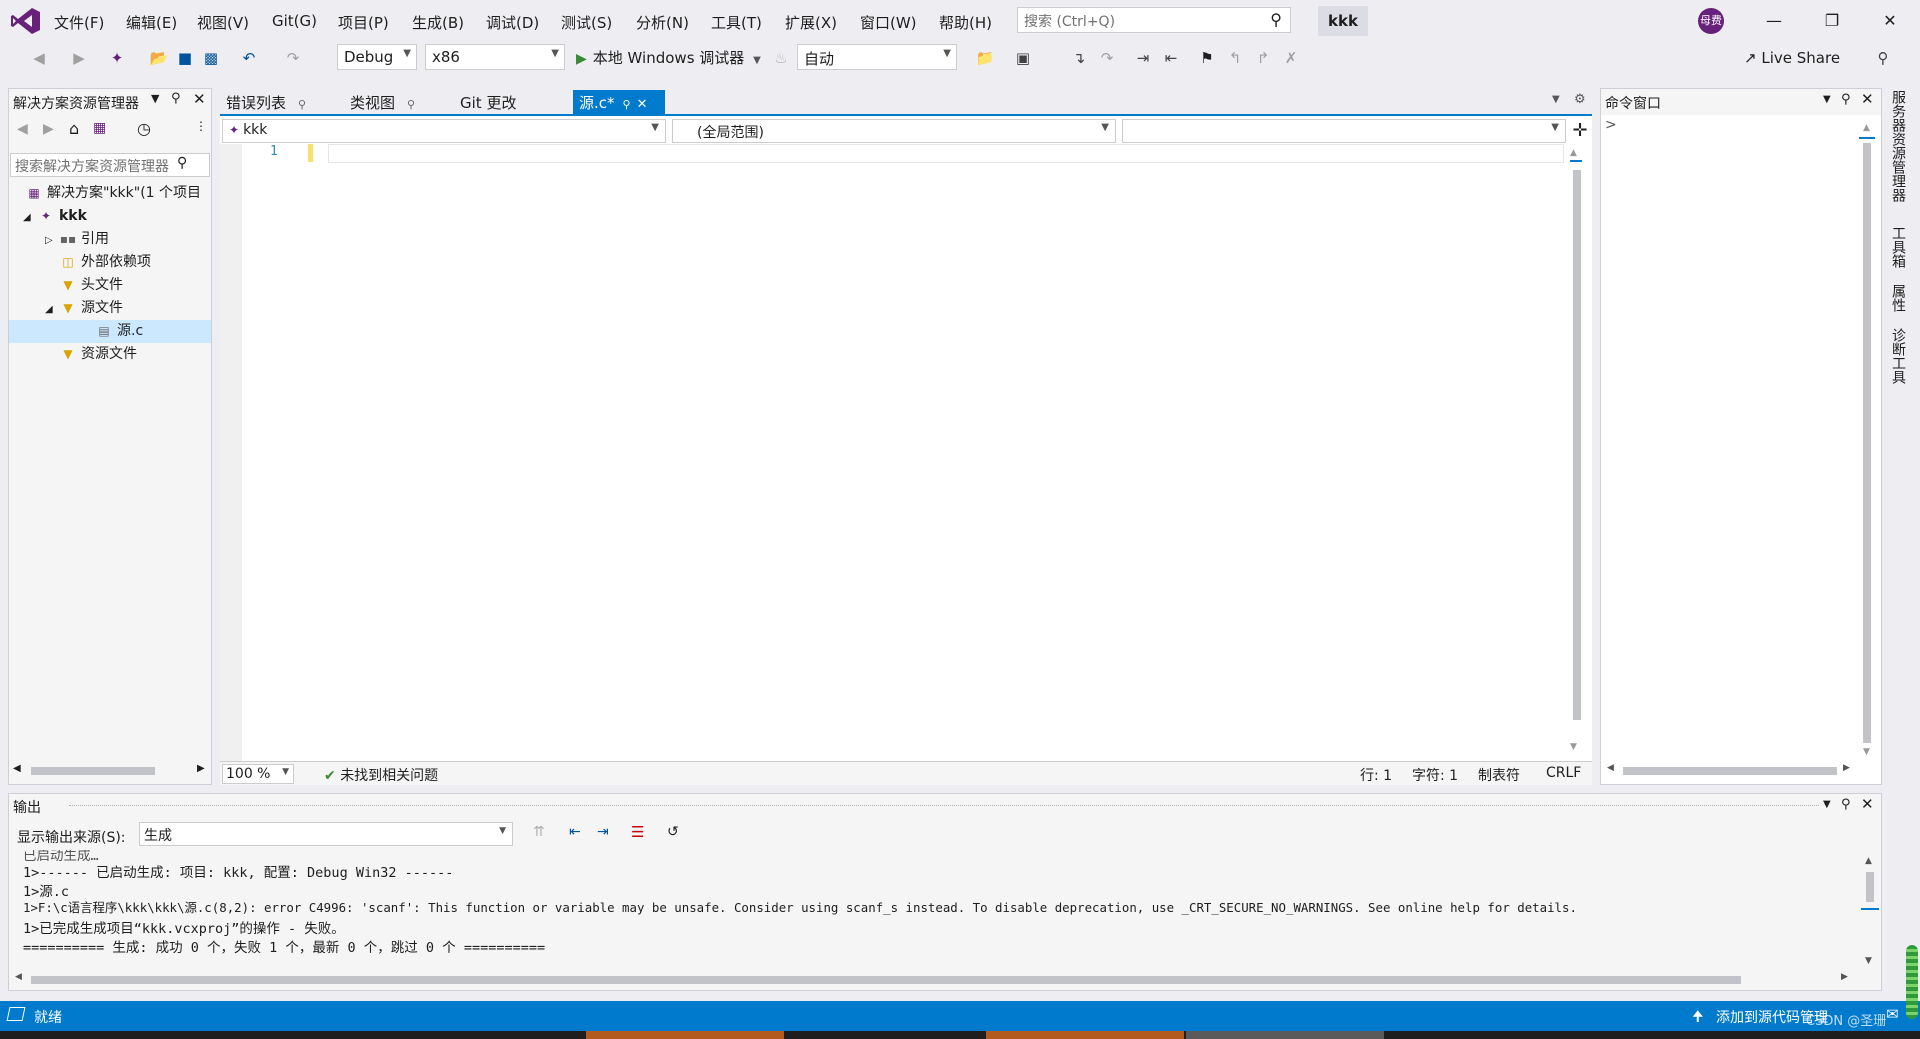  Describe the element at coordinates (48, 129) in the screenshot. I see `forward-icon: ▶` at that location.